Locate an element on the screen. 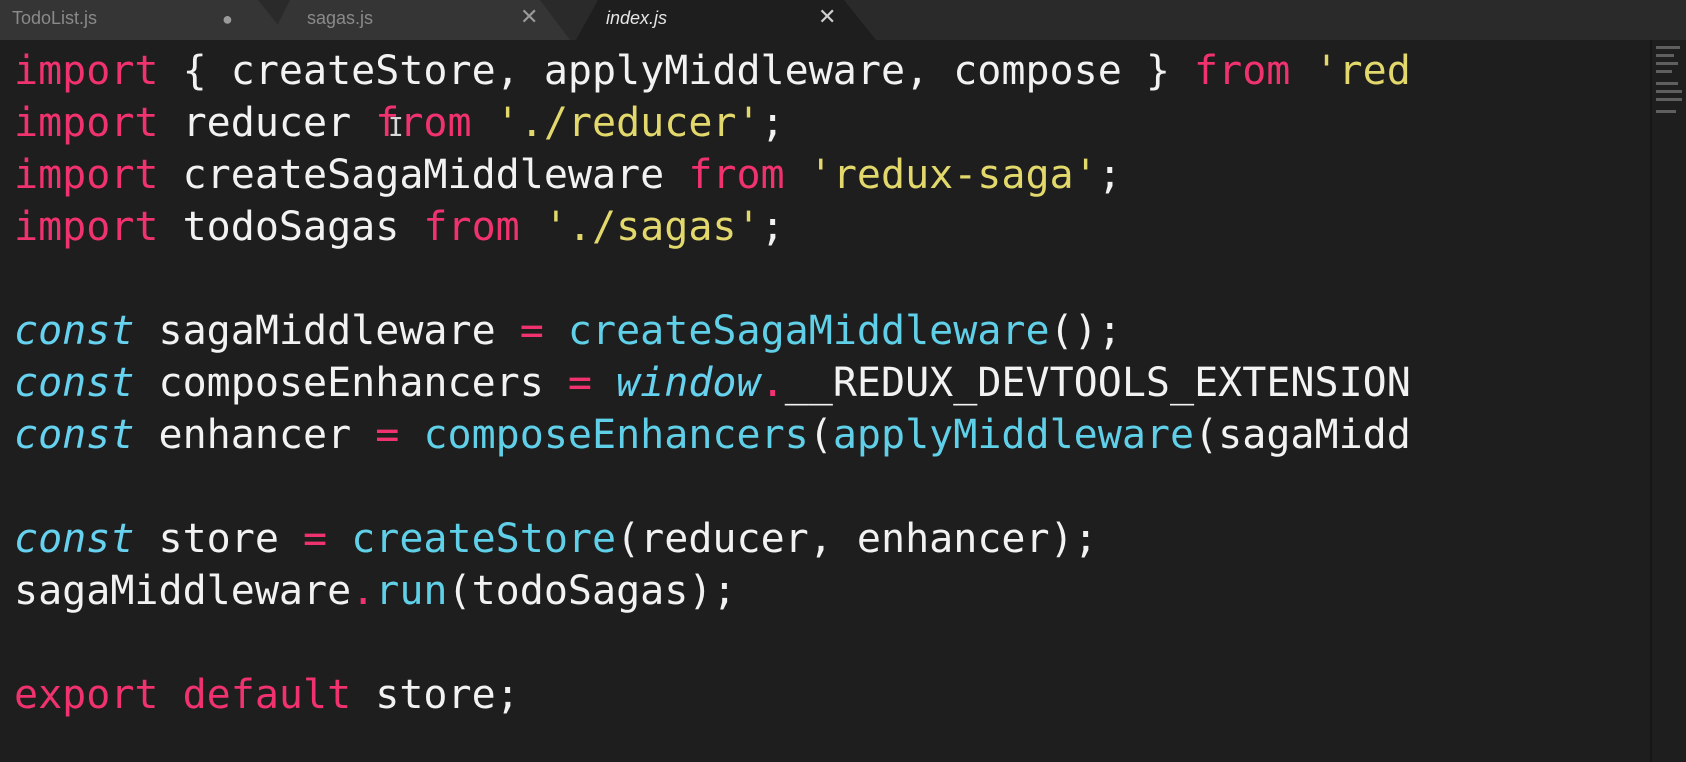 This screenshot has height=762, width=1686. text-cursor-icon: 𝙸 is located at coordinates (396, 128).